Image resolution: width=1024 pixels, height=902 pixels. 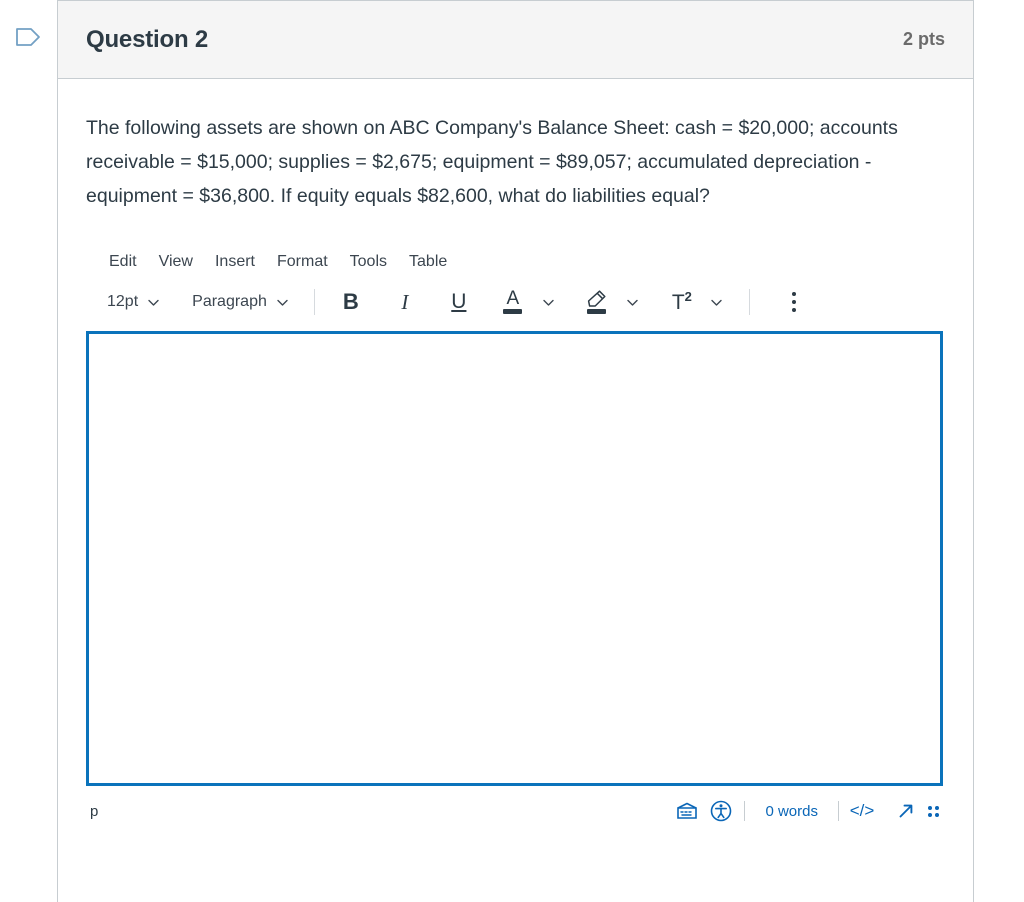 I want to click on html-editor-button: </>, so click(x=862, y=811).